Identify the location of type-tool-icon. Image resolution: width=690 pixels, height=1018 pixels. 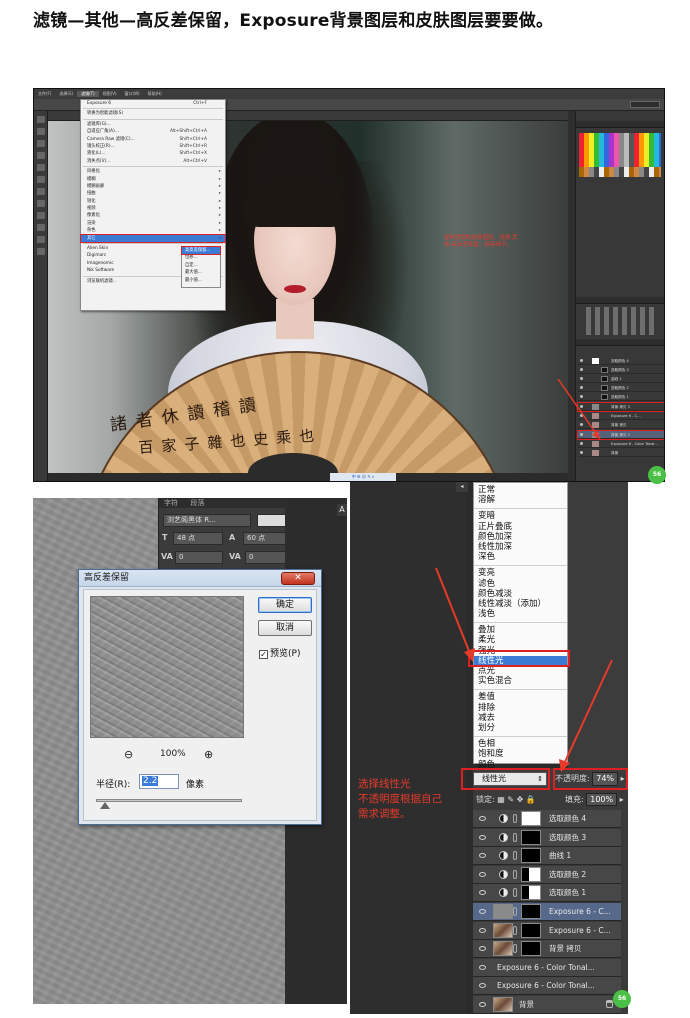
(40, 239).